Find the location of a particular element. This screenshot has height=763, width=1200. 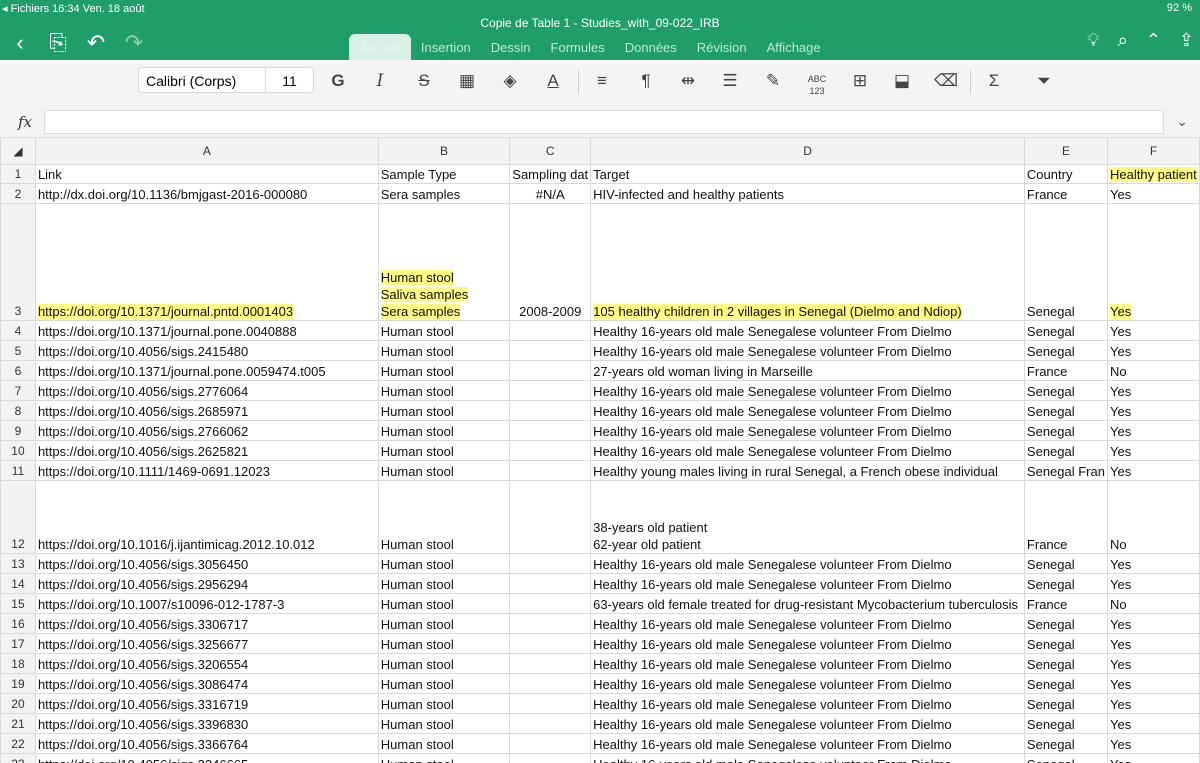

cell: https://doi.org/10.4056/sigs.2776064 is located at coordinates (206, 390).